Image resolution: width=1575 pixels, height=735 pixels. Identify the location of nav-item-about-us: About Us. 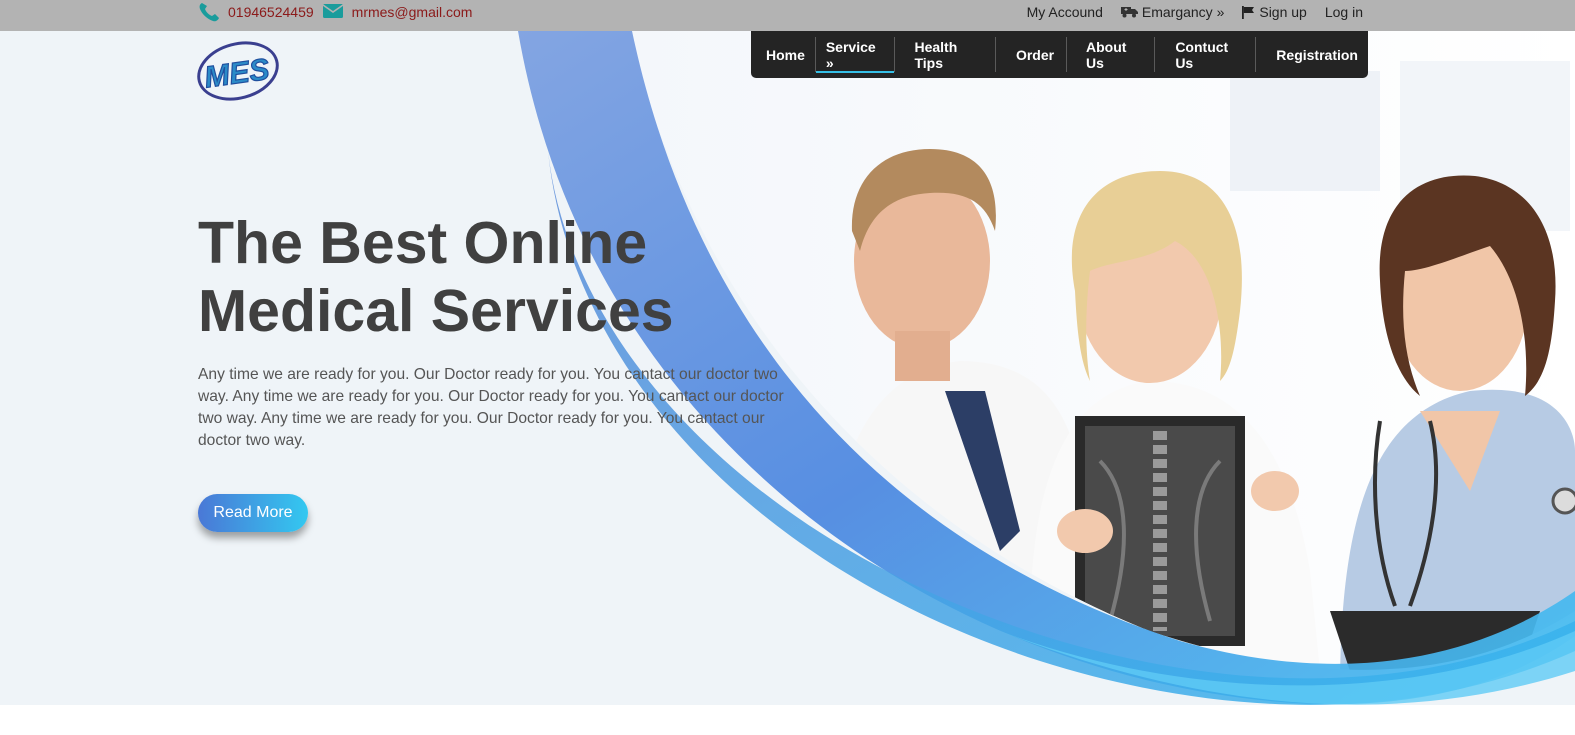
(1110, 54).